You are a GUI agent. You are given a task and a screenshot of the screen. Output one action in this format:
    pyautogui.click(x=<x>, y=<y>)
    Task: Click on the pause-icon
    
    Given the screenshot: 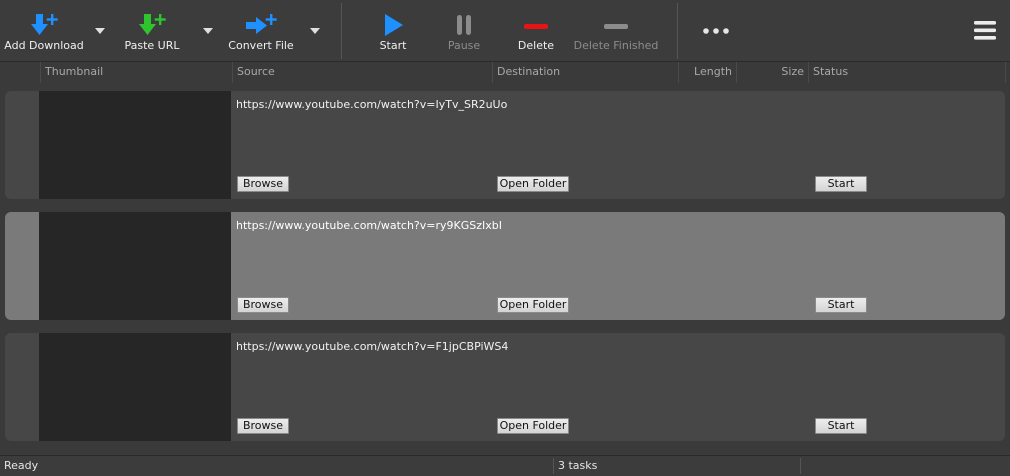 What is the action you would take?
    pyautogui.click(x=464, y=25)
    